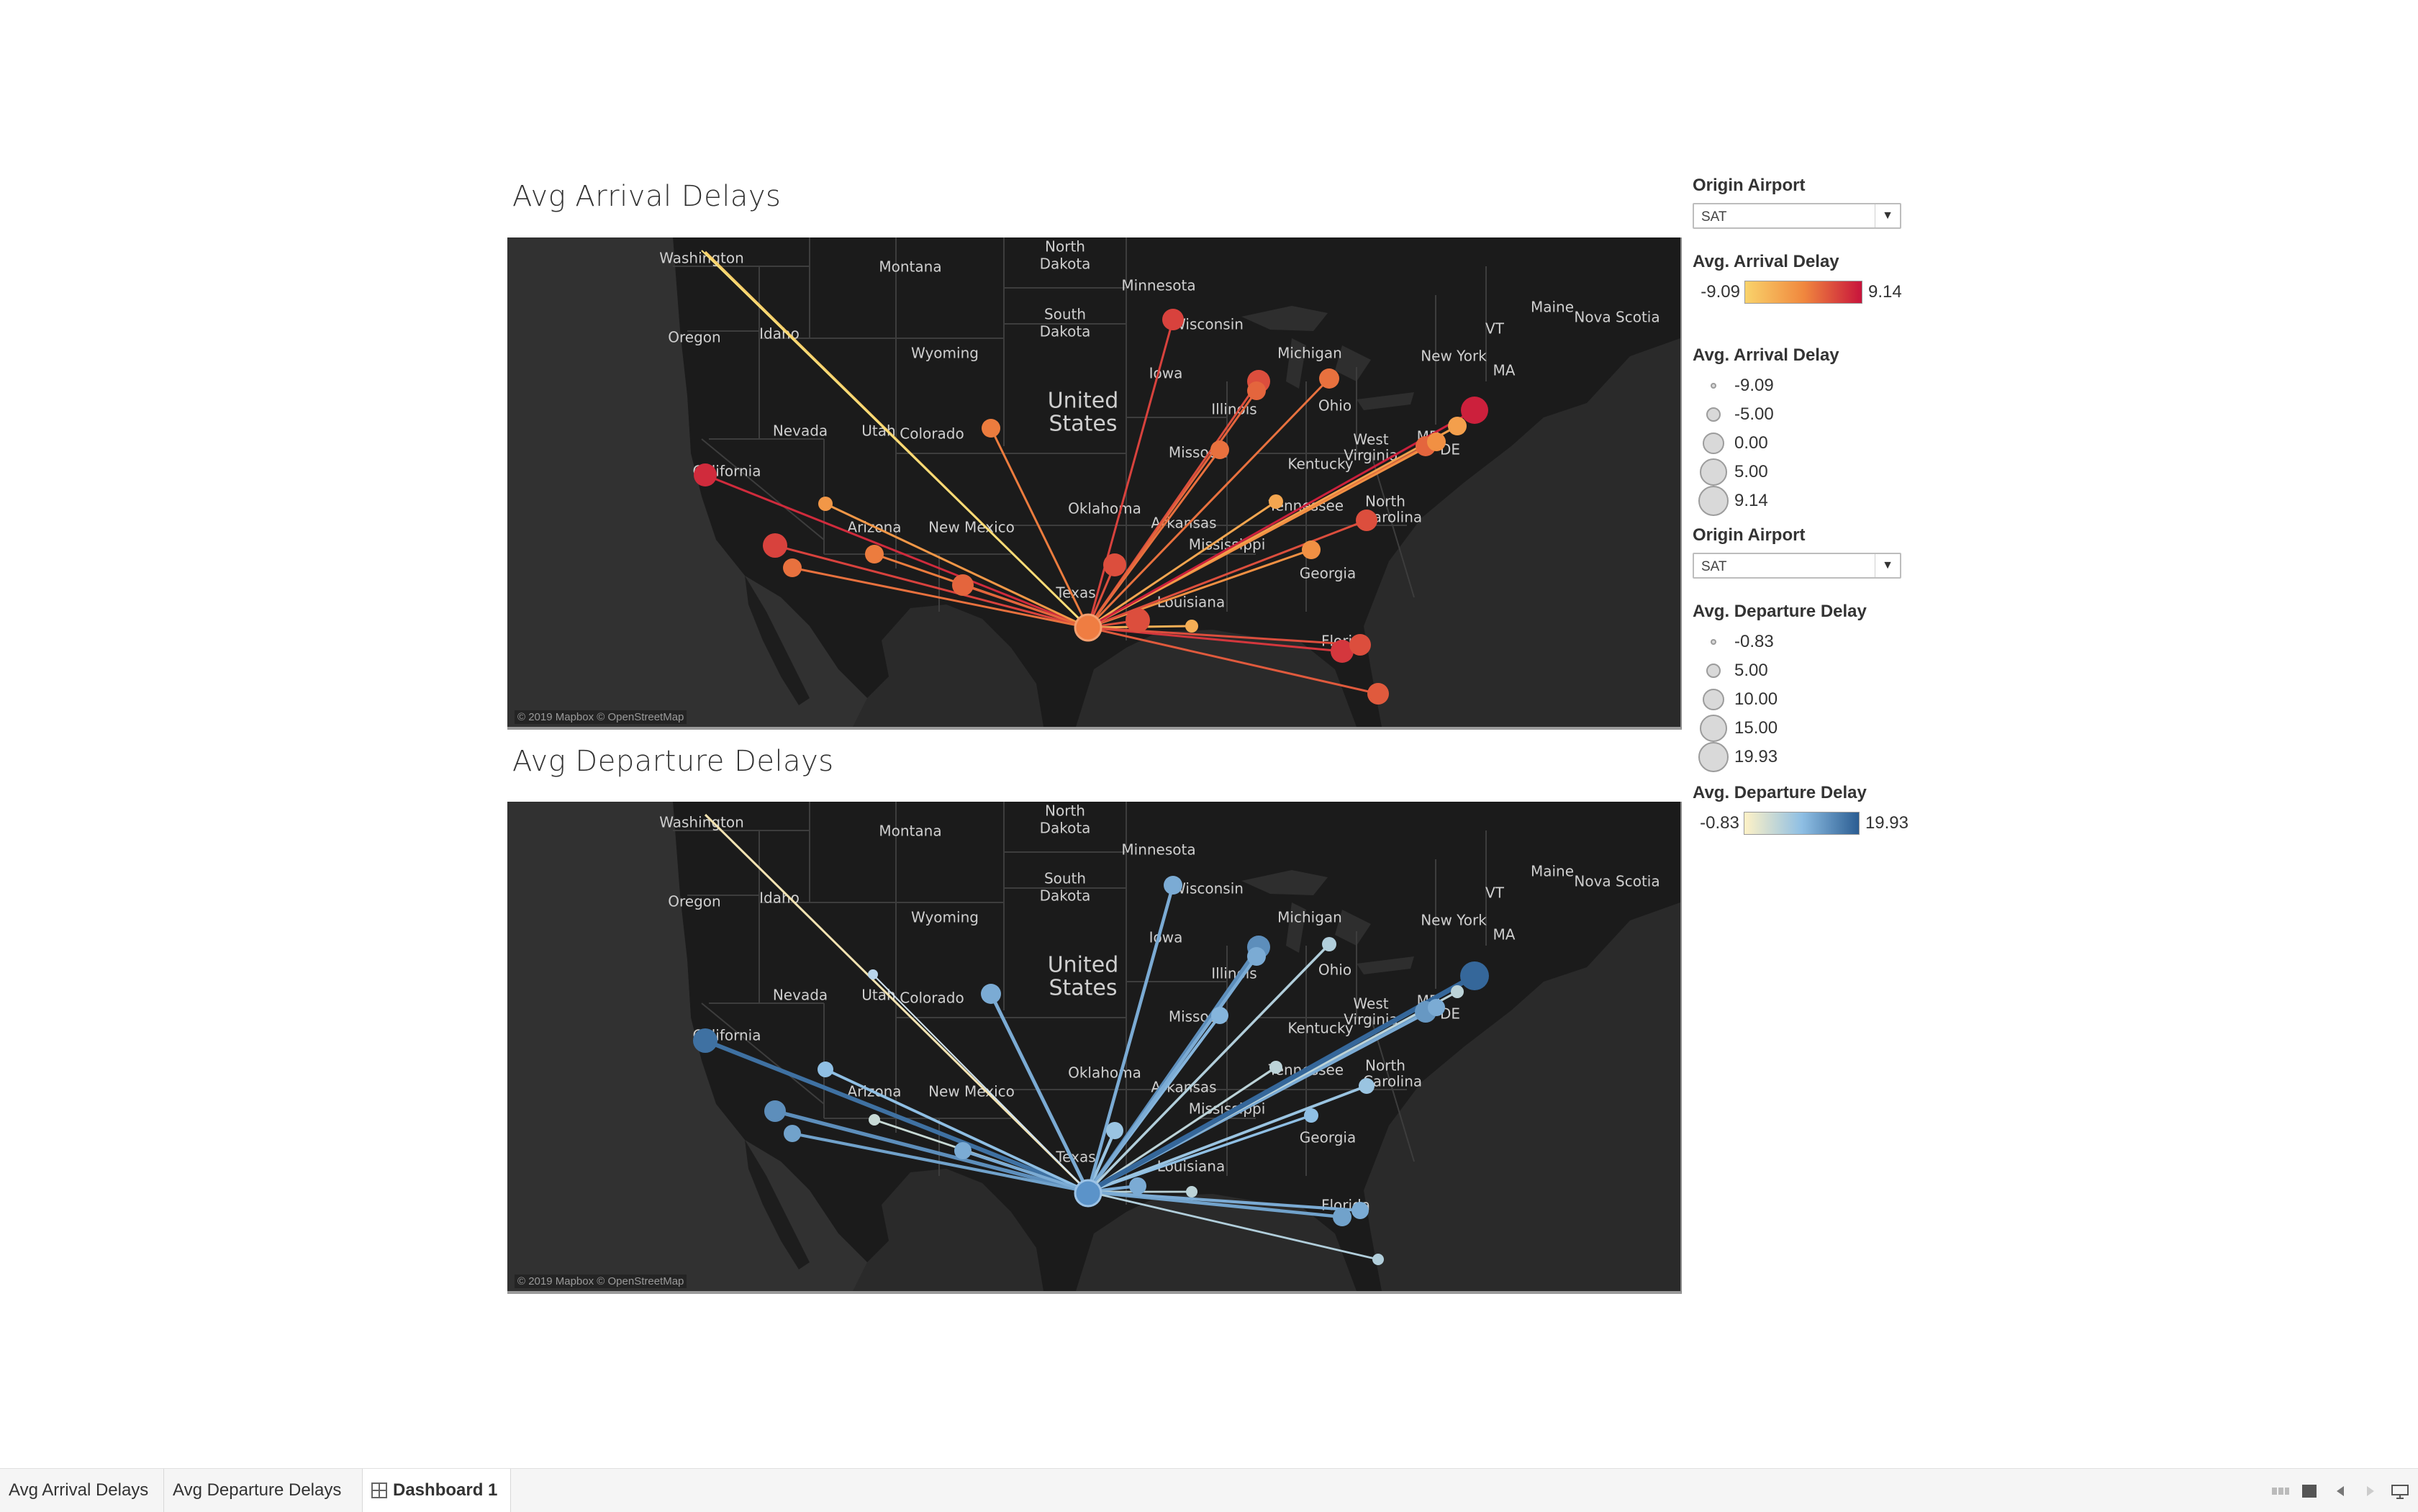 Image resolution: width=2418 pixels, height=1512 pixels. I want to click on presentation-mode-icon, so click(2400, 1491).